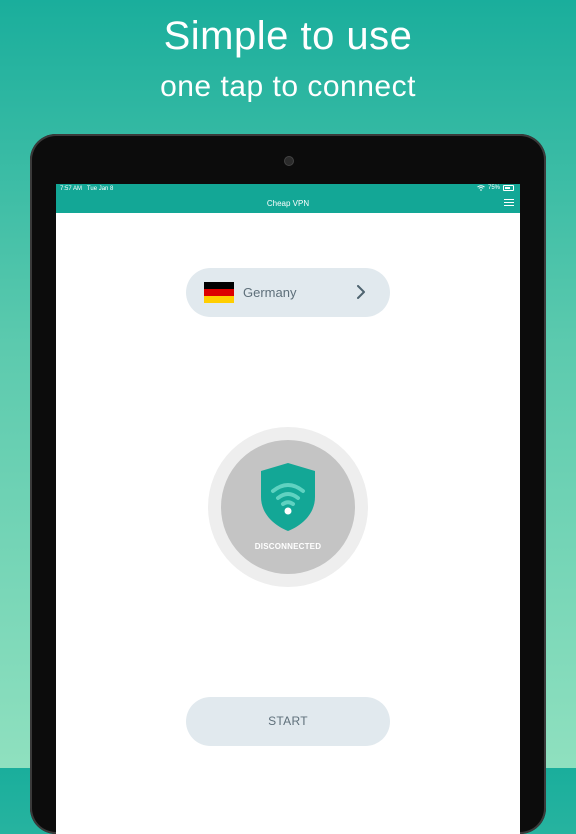 This screenshot has width=576, height=834. What do you see at coordinates (509, 203) in the screenshot?
I see `hamburger-menu-icon` at bounding box center [509, 203].